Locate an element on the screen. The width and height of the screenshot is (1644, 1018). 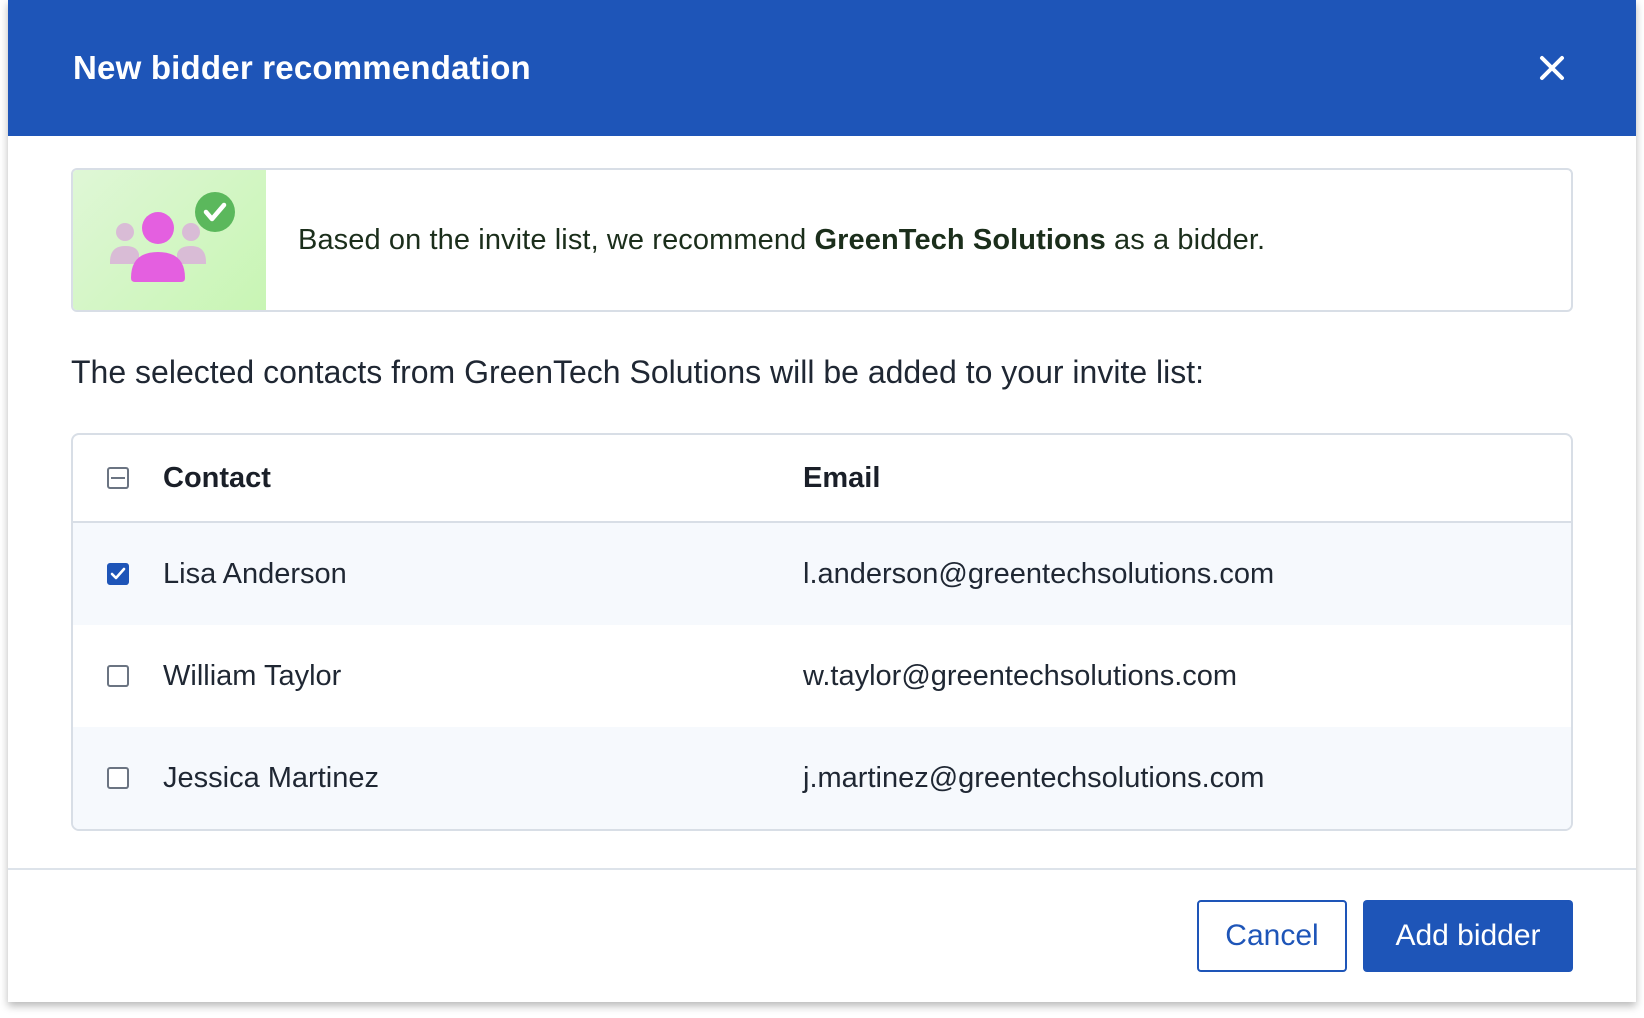
contact-name: William Taylor is located at coordinates (252, 675).